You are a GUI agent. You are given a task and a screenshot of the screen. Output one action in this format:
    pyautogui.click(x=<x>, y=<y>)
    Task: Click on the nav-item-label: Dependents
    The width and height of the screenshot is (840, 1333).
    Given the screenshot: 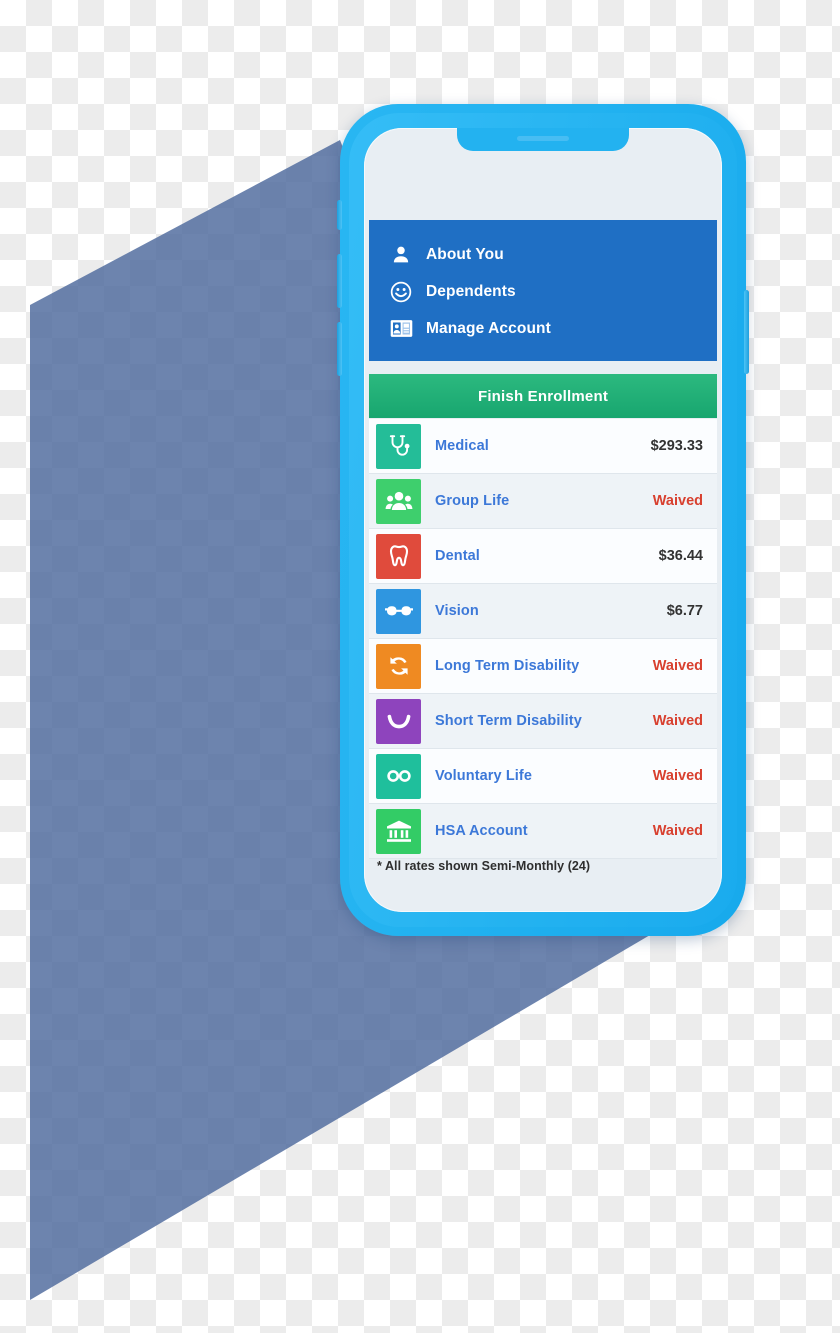 What is the action you would take?
    pyautogui.click(x=471, y=291)
    